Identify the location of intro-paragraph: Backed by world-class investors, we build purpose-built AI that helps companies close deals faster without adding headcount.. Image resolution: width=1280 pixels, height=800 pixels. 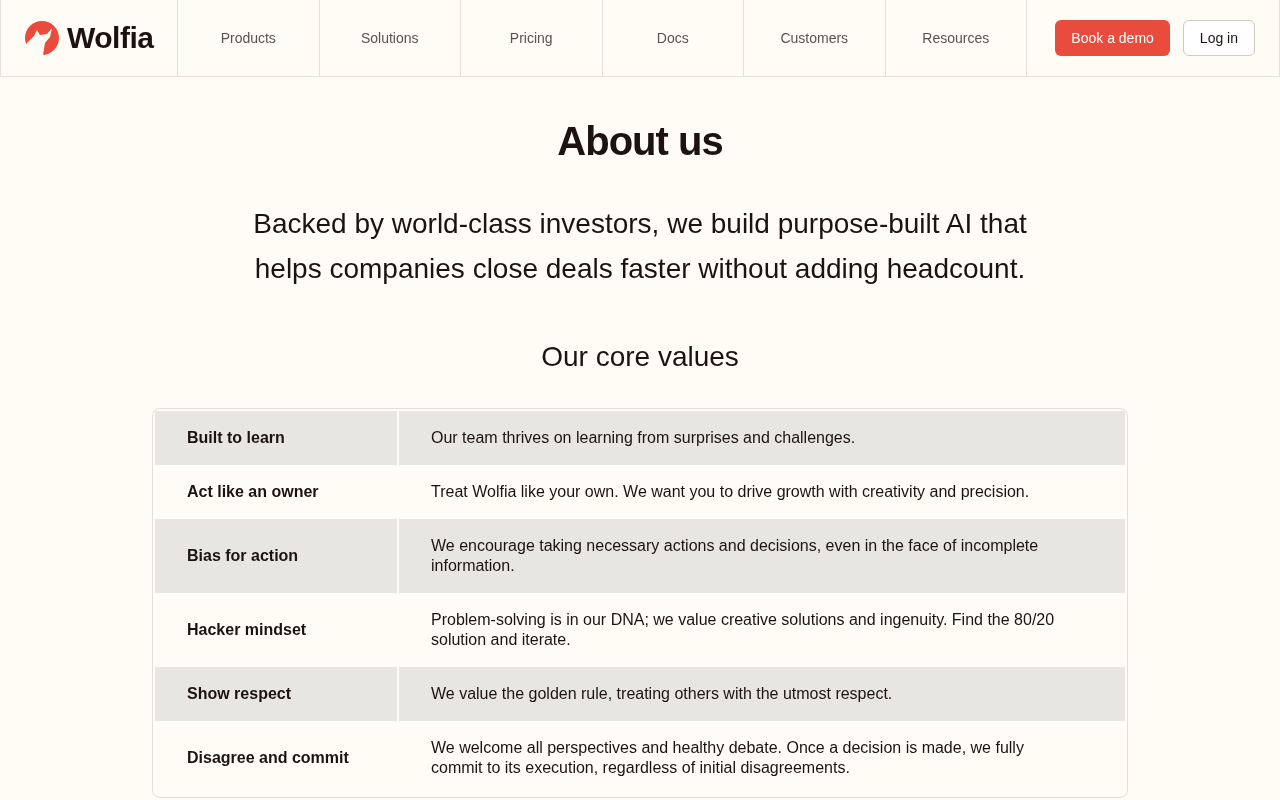
(640, 246).